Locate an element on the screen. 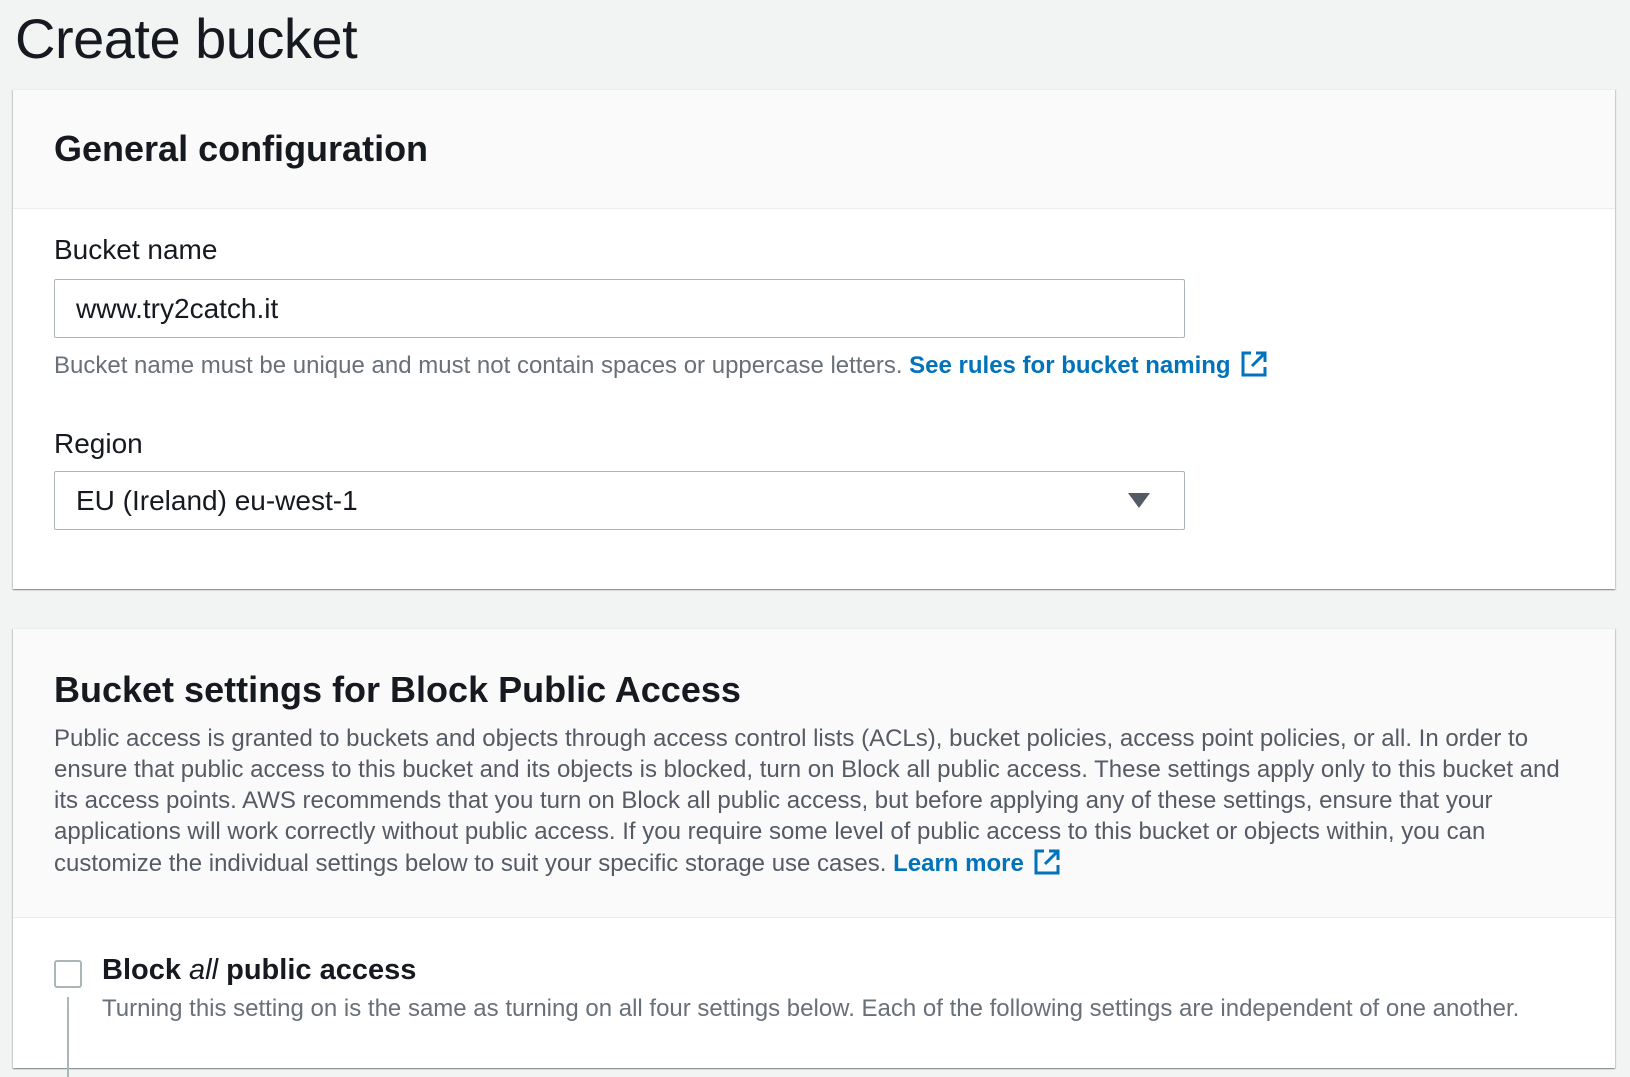  caret-down-icon is located at coordinates (1139, 500).